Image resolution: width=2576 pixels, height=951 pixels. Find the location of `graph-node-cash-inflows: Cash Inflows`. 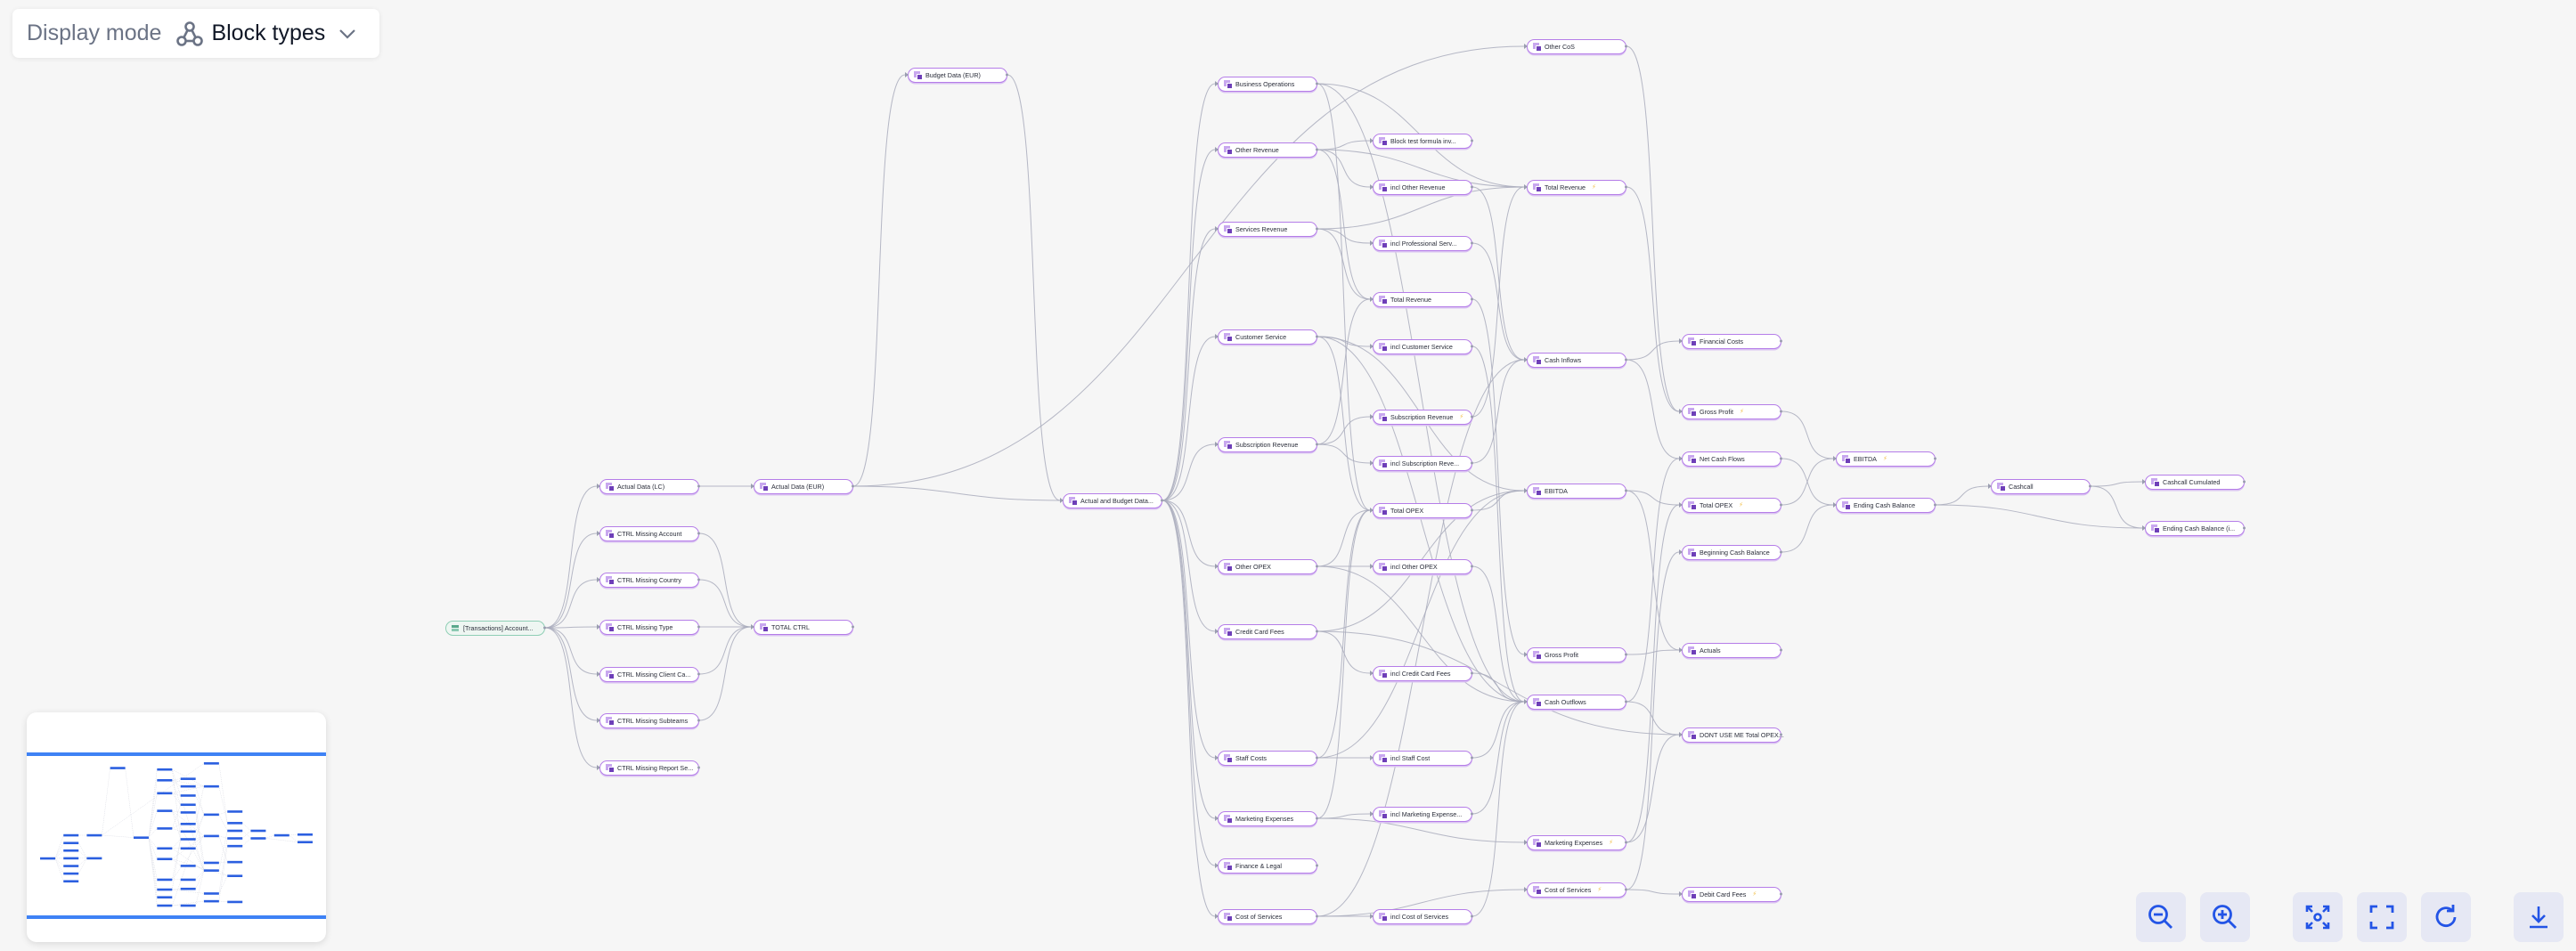

graph-node-cash-inflows: Cash Inflows is located at coordinates (1575, 360).